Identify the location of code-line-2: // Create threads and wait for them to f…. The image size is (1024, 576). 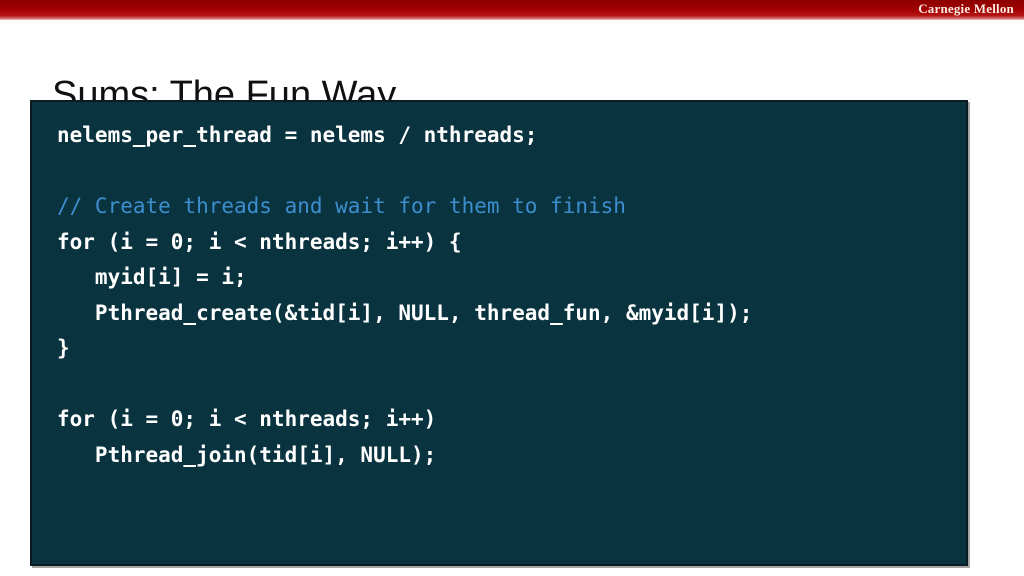
(341, 206).